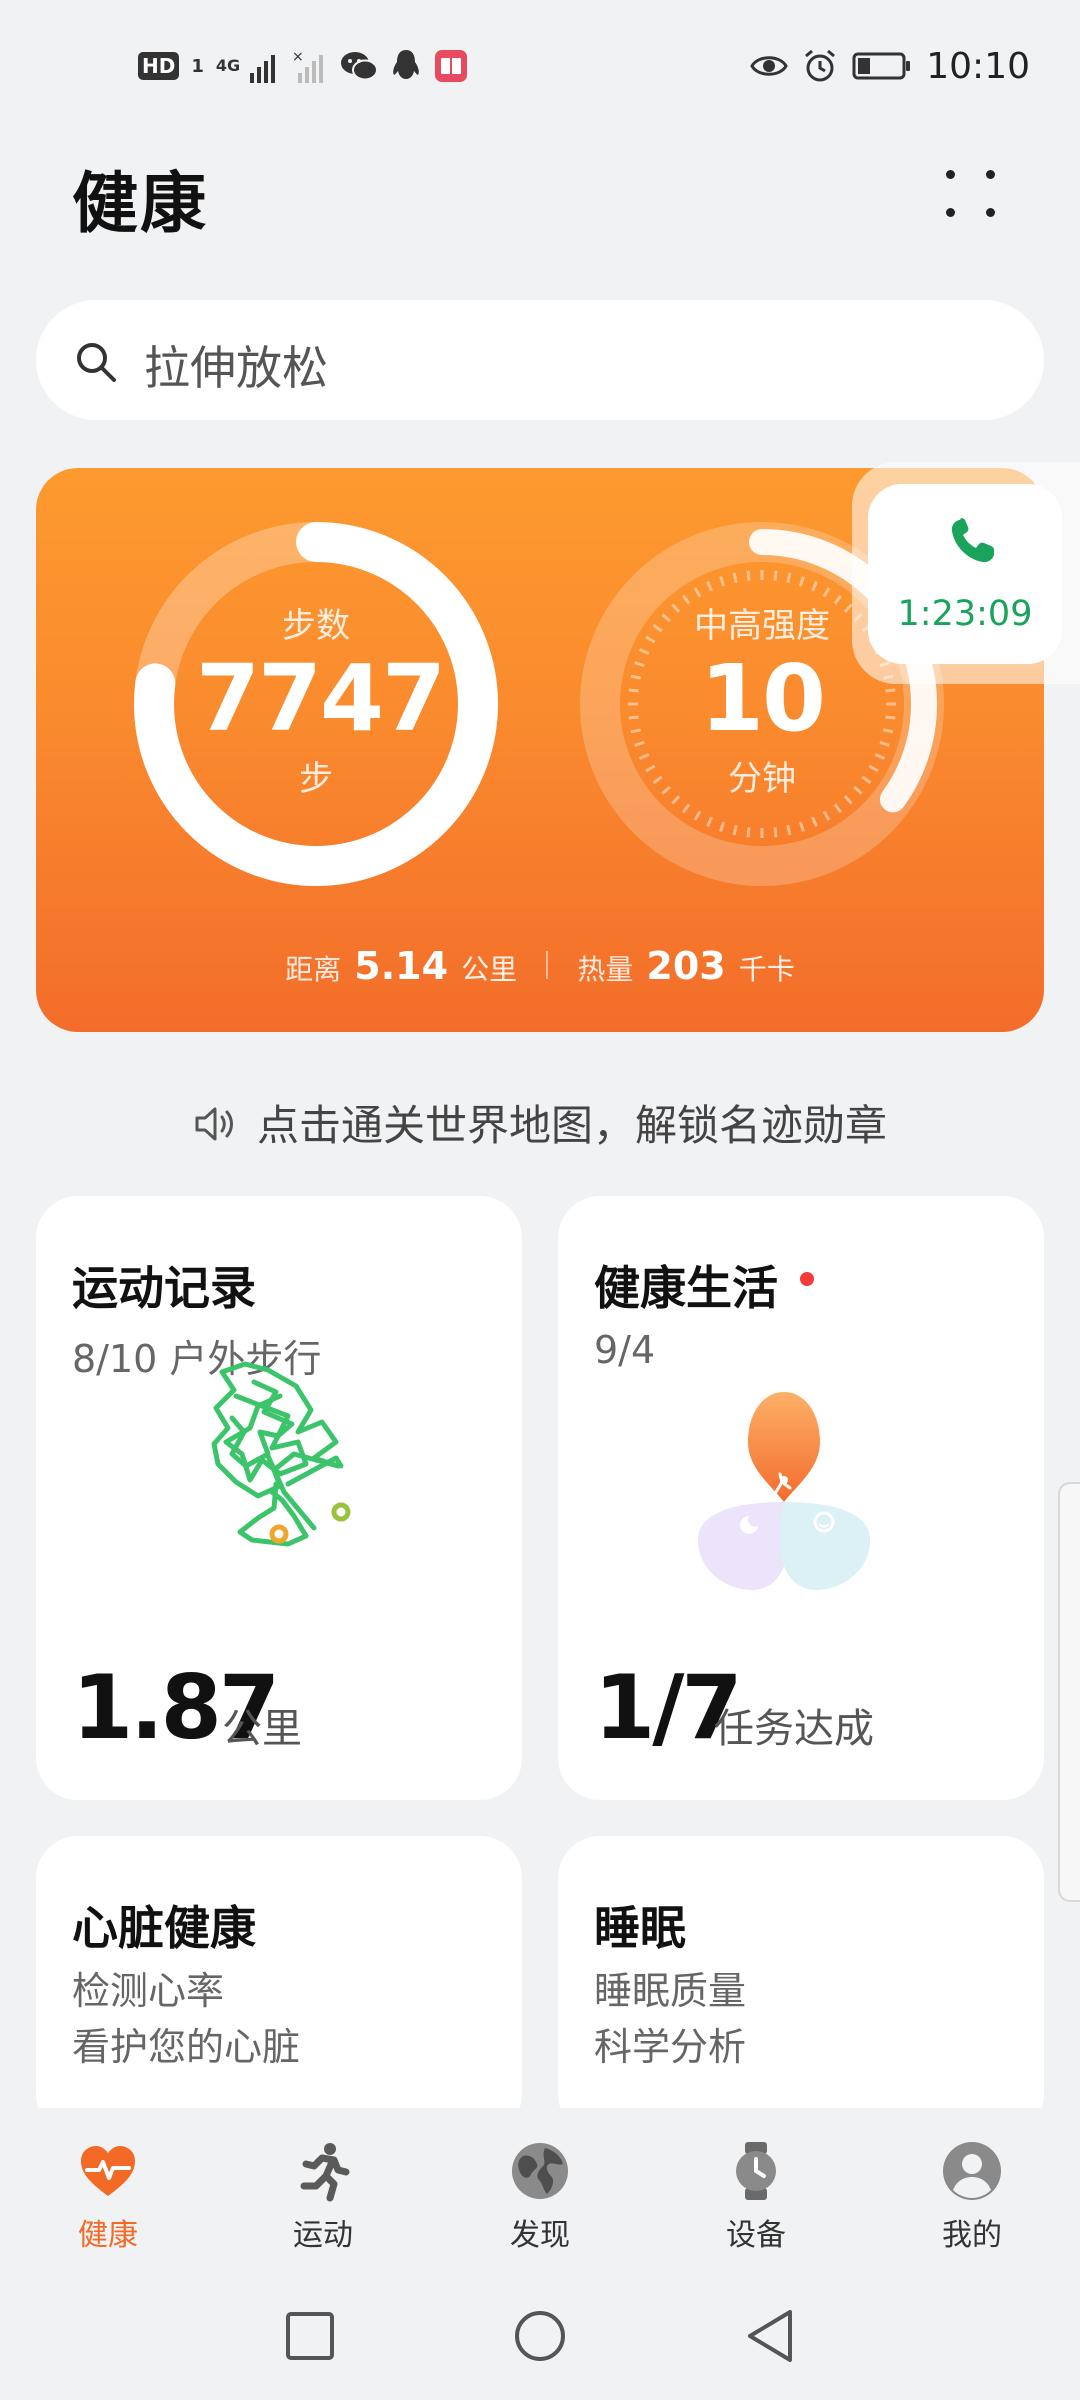 This screenshot has width=1080, height=2400. Describe the element at coordinates (310, 2336) in the screenshot. I see `recent-apps-button` at that location.